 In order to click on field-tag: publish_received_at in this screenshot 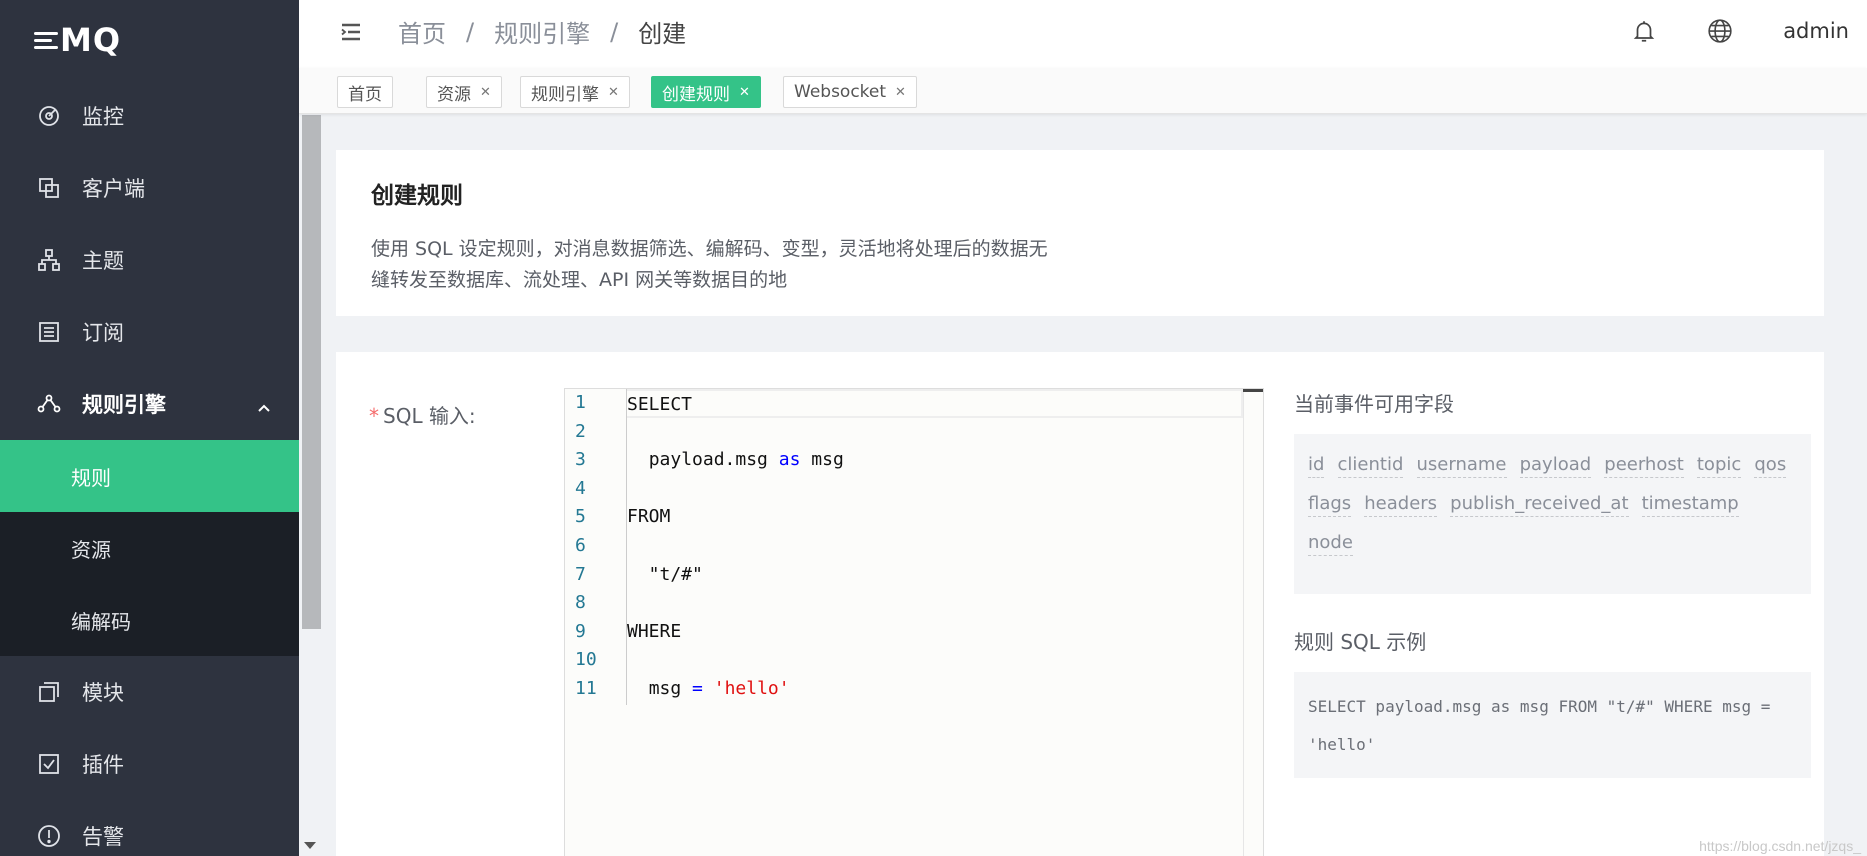, I will do `click(1539, 505)`.